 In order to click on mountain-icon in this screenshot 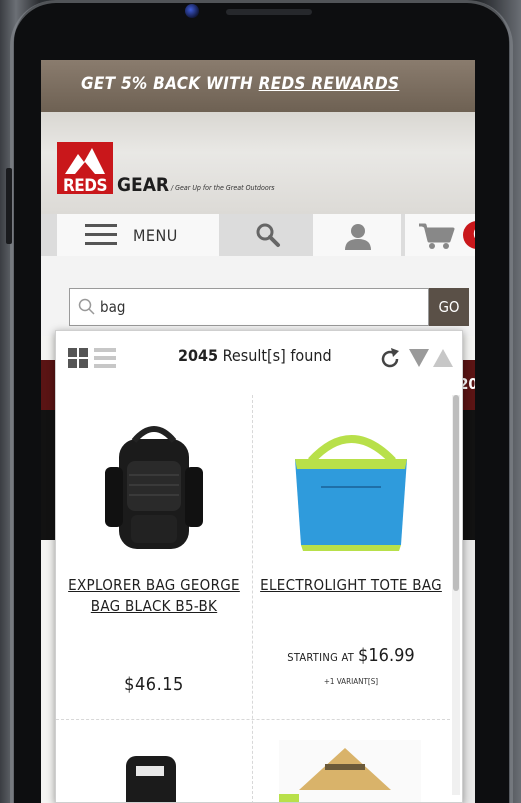, I will do `click(85, 161)`.